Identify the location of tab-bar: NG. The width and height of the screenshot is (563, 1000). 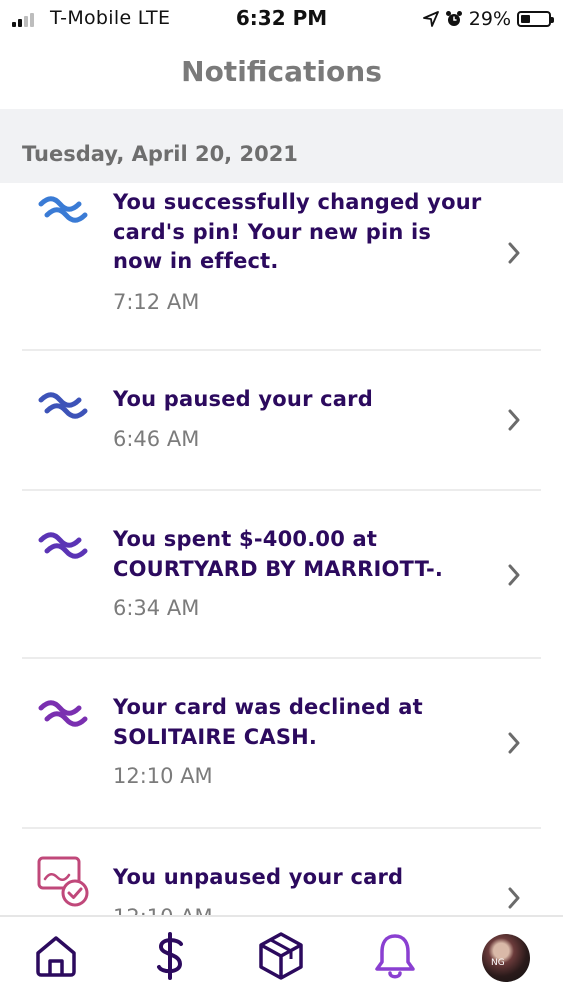
(281, 957).